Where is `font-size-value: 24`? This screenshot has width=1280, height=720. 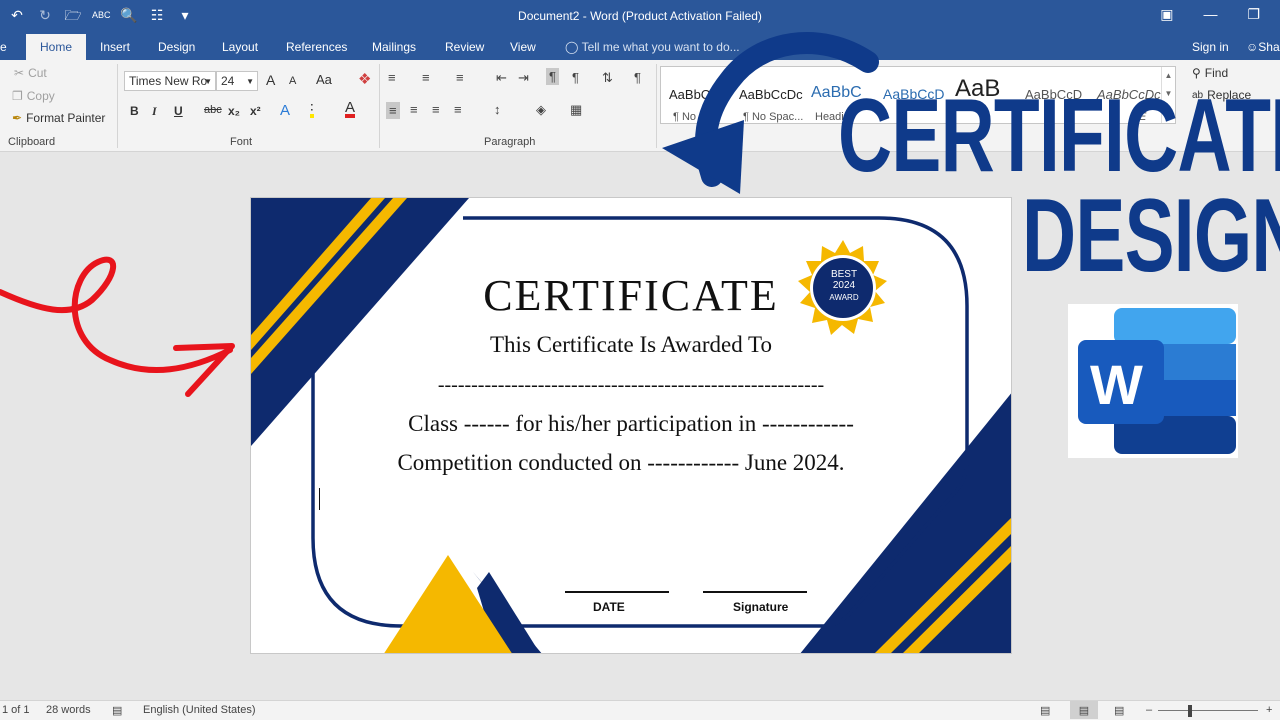
font-size-value: 24 is located at coordinates (228, 81).